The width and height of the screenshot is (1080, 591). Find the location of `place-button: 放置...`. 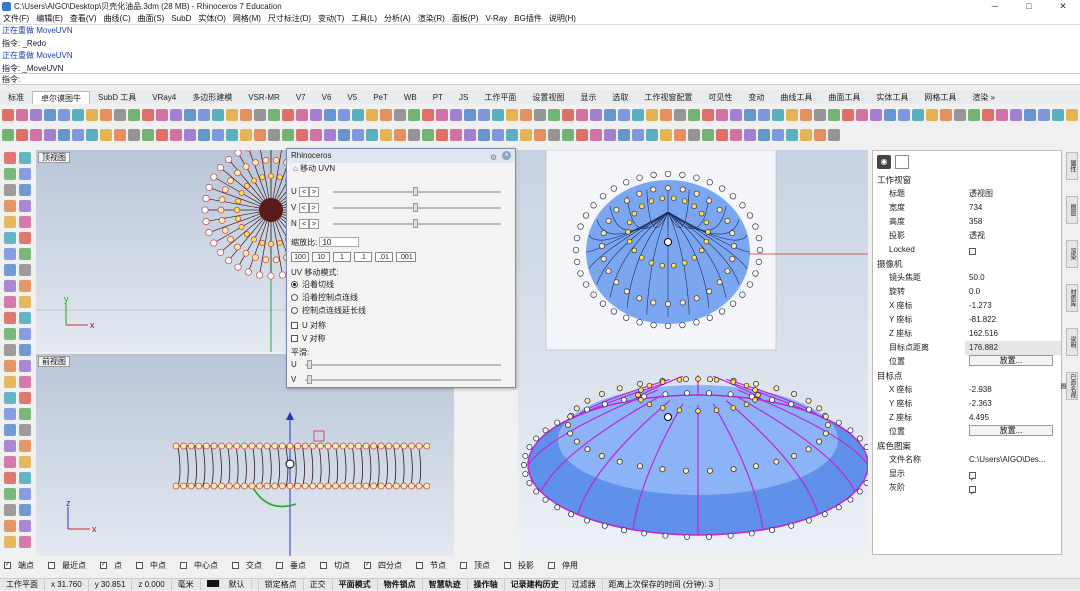

place-button: 放置... is located at coordinates (1011, 430).